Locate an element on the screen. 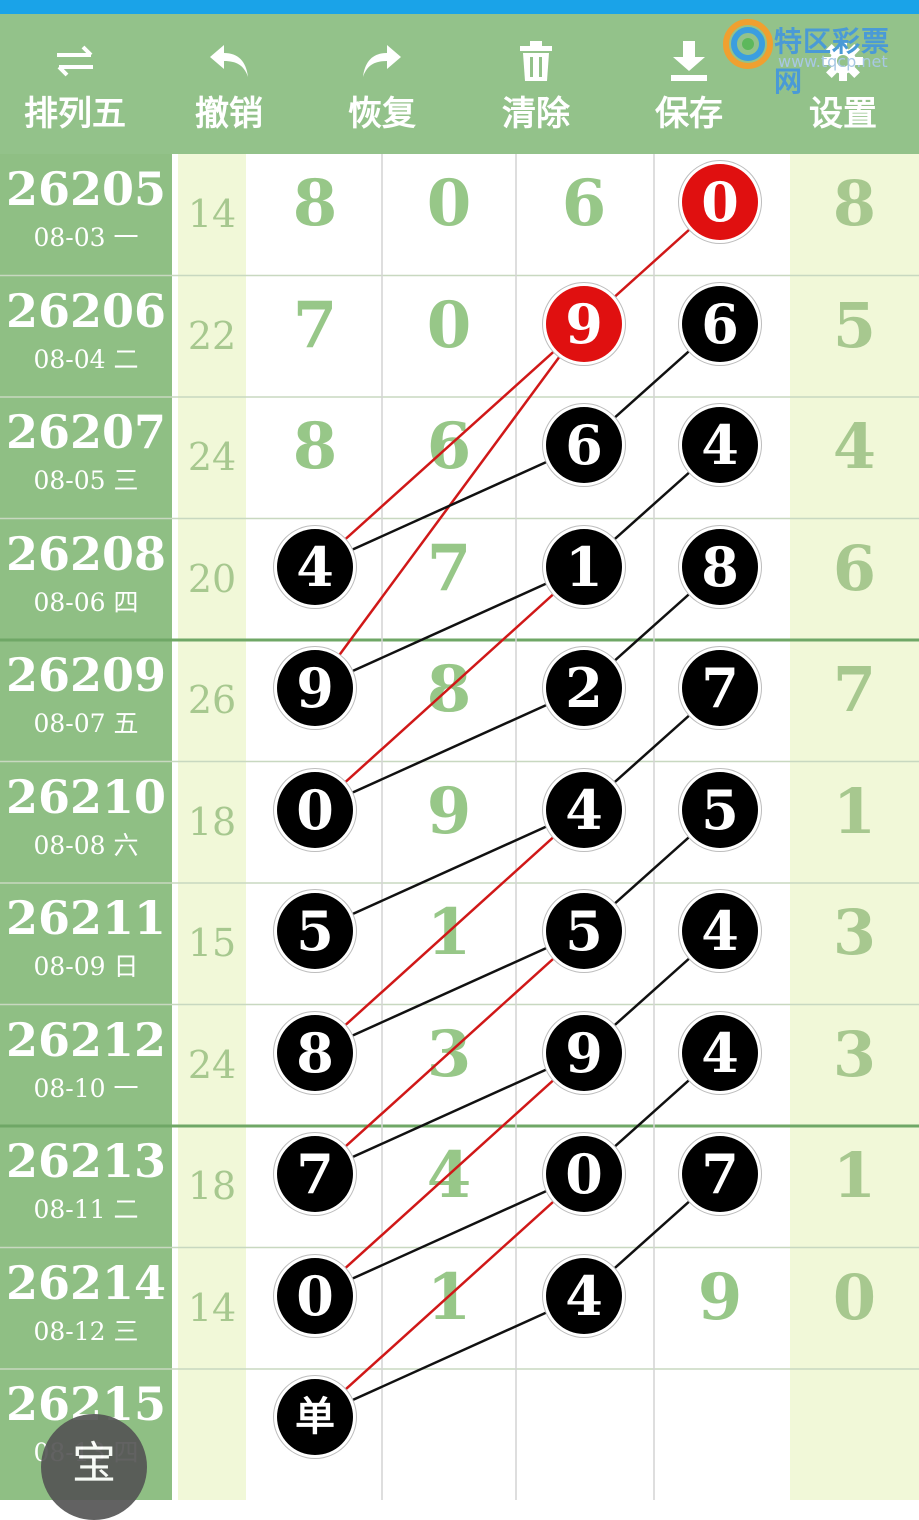 Image resolution: width=919 pixels, height=1520 pixels. watermark-logo: 特区彩票网 www.tqcp.net is located at coordinates (818, 56).